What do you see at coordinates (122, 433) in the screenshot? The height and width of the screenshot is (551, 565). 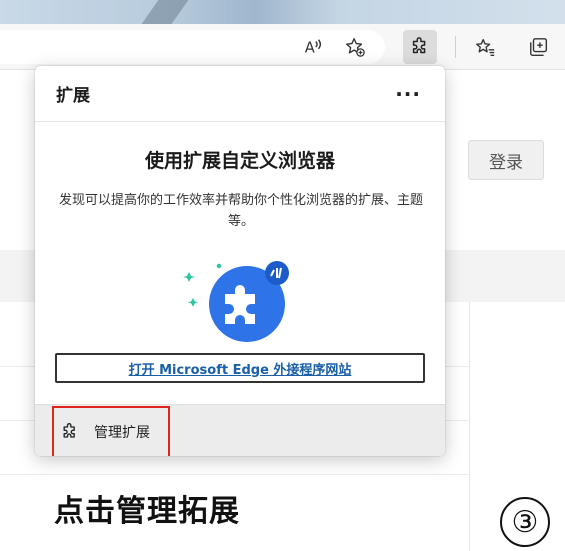 I see `manage-extensions-label: 管理扩展` at bounding box center [122, 433].